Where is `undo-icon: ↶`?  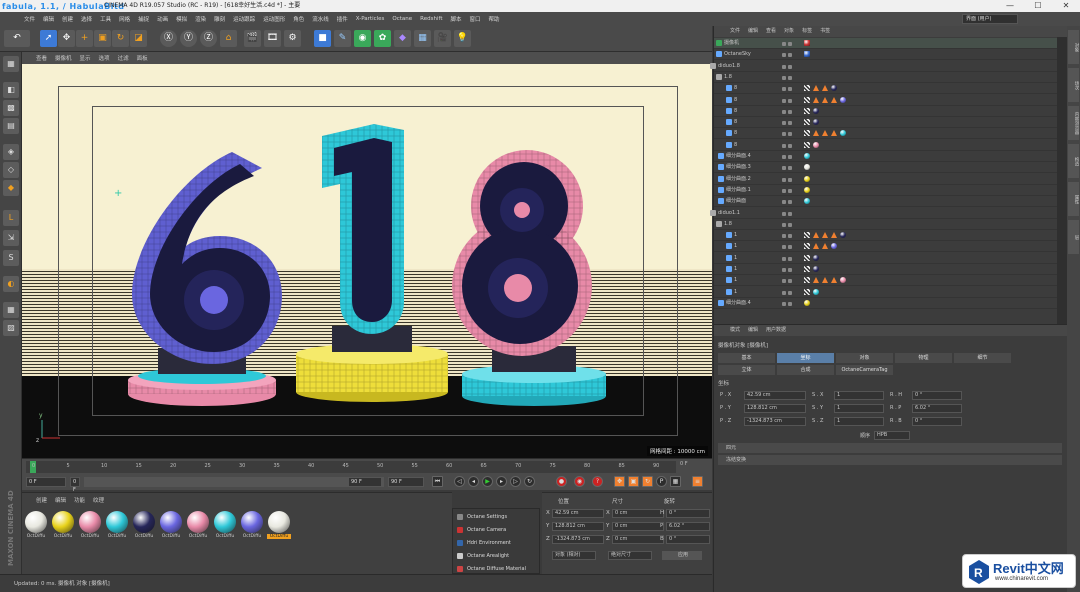 undo-icon: ↶ is located at coordinates (17, 38).